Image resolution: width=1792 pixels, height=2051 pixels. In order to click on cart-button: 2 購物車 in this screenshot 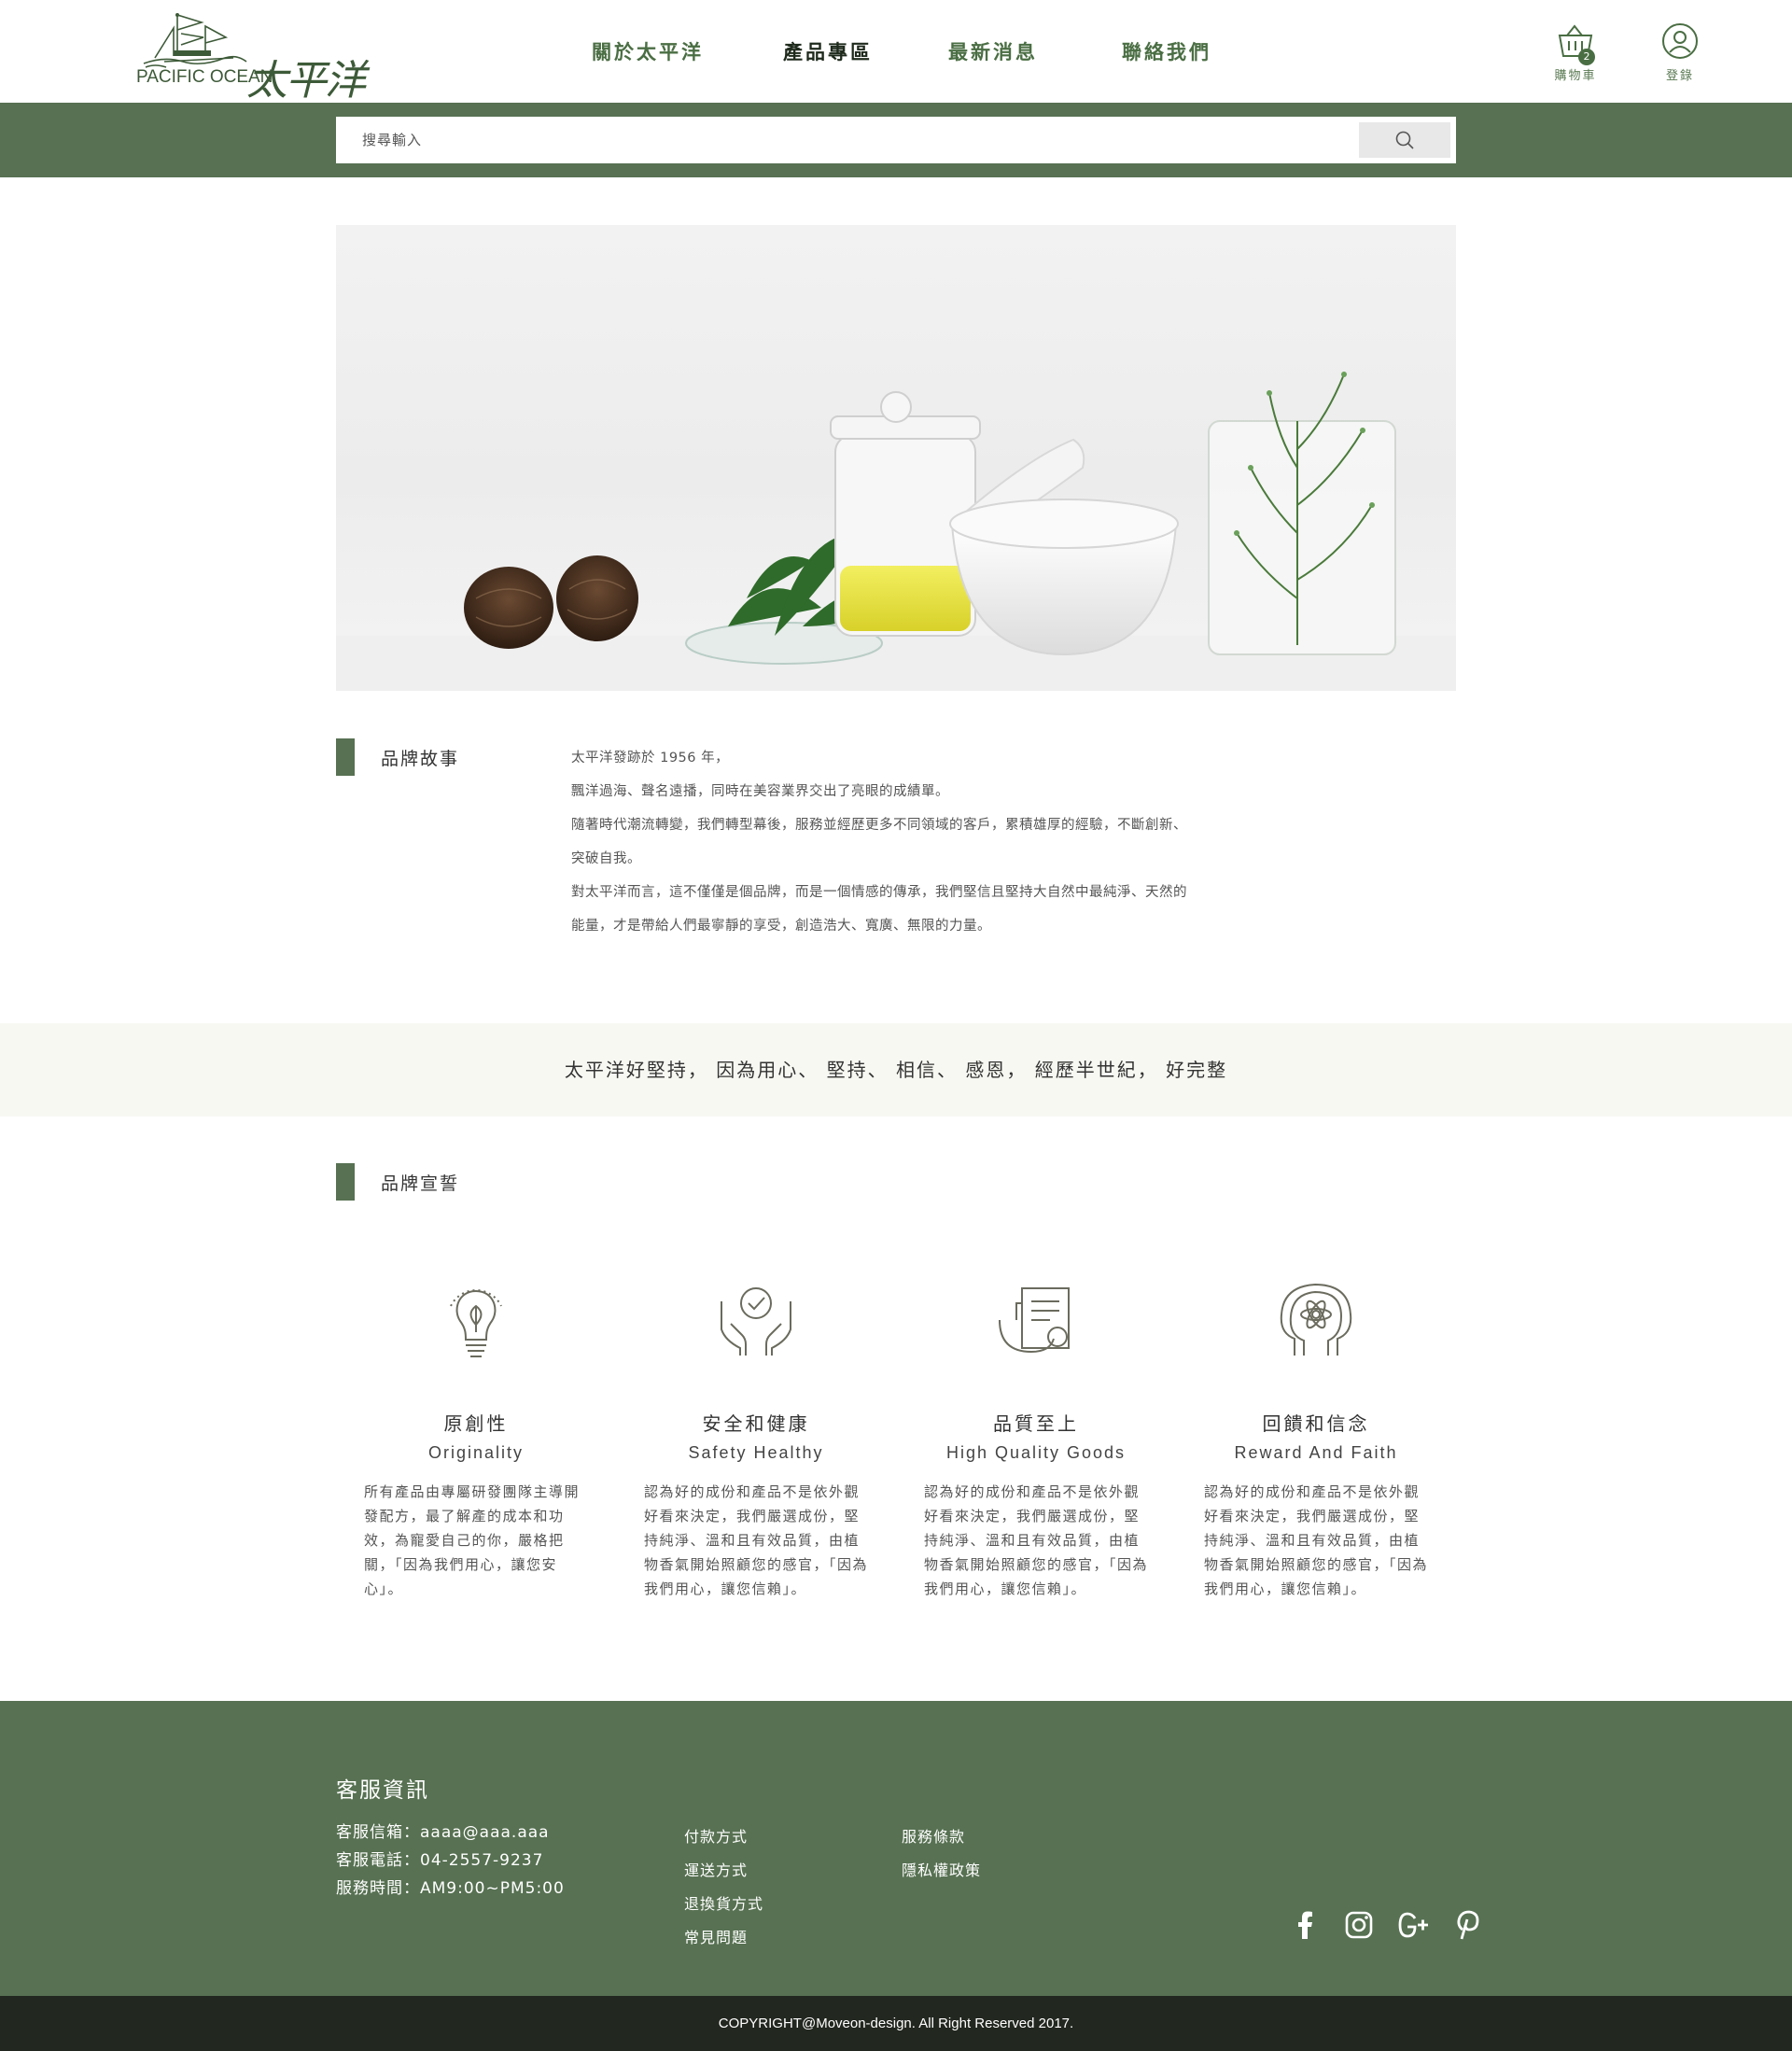, I will do `click(1575, 52)`.